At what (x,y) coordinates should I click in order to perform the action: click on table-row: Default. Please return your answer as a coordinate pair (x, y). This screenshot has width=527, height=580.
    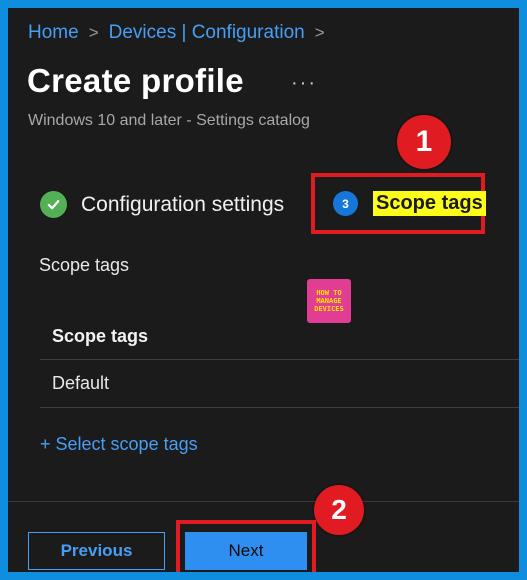
    Looking at the image, I should click on (279, 384).